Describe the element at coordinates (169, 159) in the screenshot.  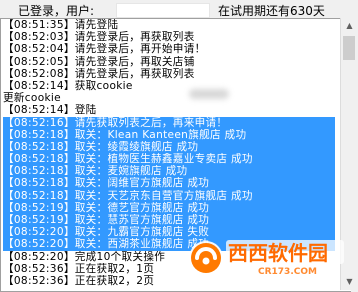
I see `log-line: 【08:52:18】取关：植物医生赫鑫嘉业专卖店 成功` at that location.